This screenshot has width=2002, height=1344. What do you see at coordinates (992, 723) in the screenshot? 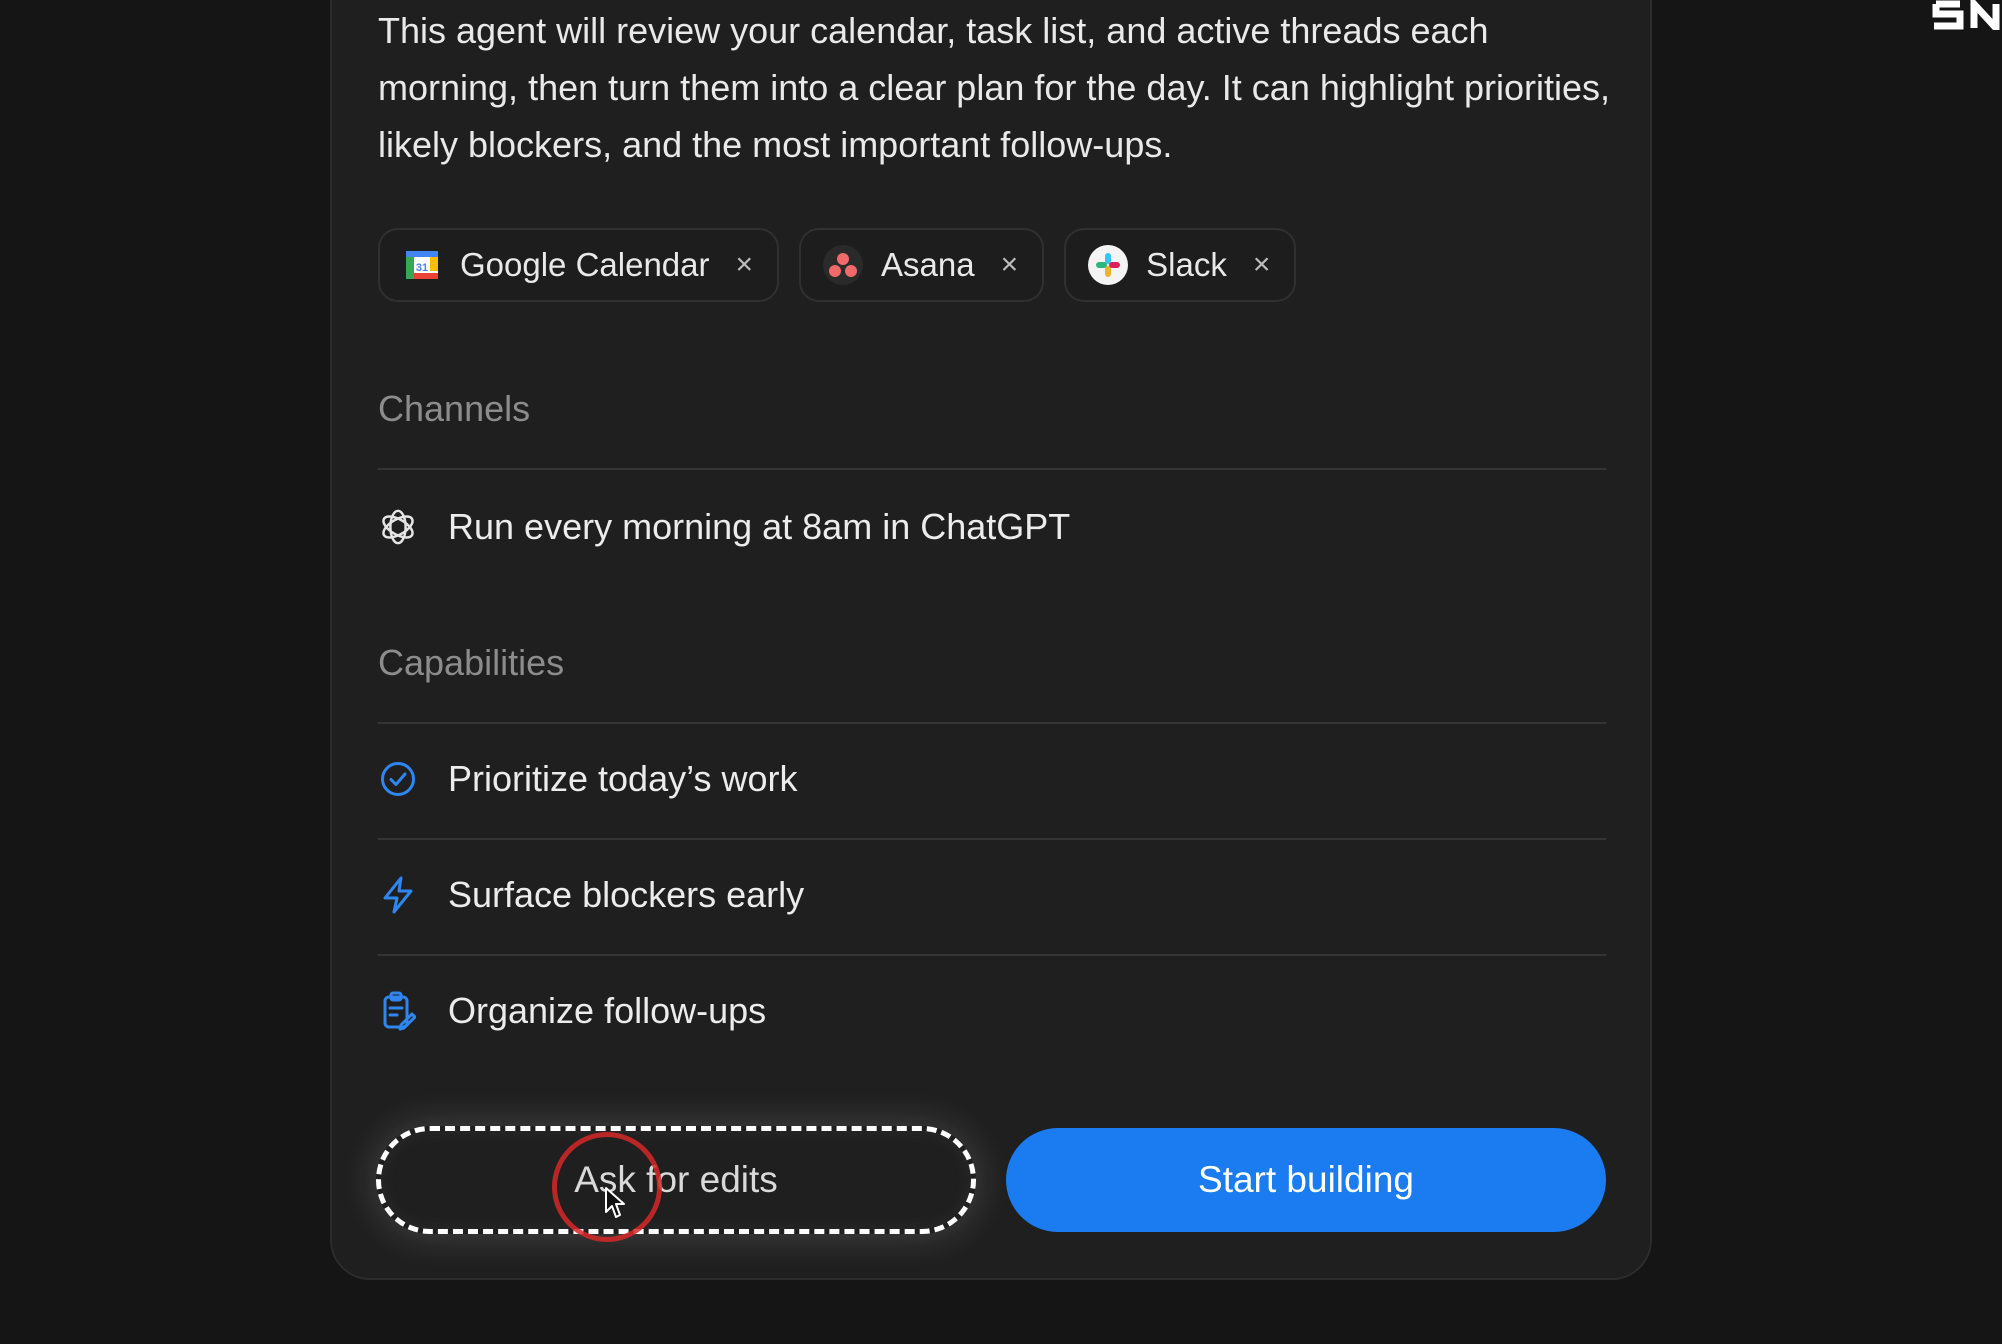
I see `capabilities-divider` at bounding box center [992, 723].